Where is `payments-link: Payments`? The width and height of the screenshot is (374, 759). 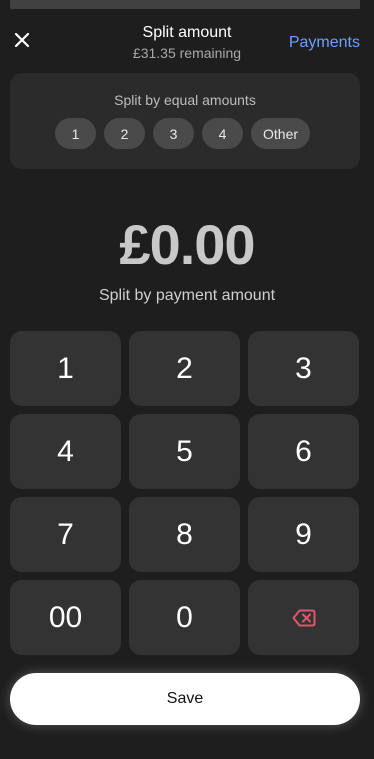
payments-link: Payments is located at coordinates (324, 43).